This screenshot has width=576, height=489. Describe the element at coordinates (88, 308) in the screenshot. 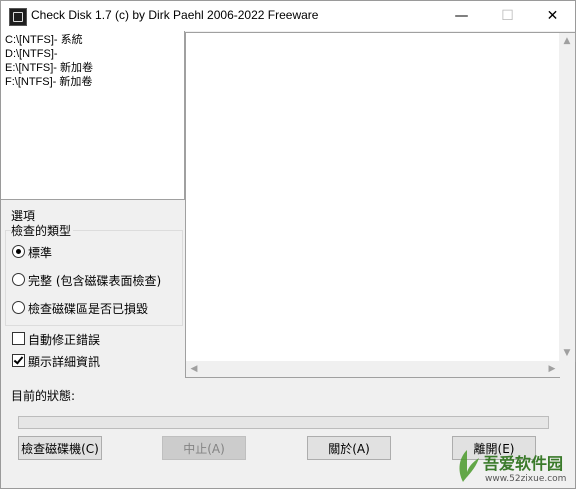

I see `check-volume-radio-label: 檢查磁碟區是否已損毀` at that location.